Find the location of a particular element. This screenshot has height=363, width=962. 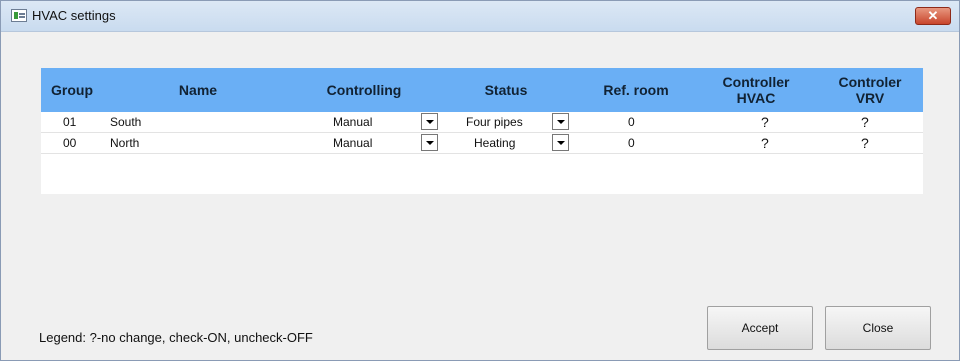

group-cell: 01 is located at coordinates (70, 122).